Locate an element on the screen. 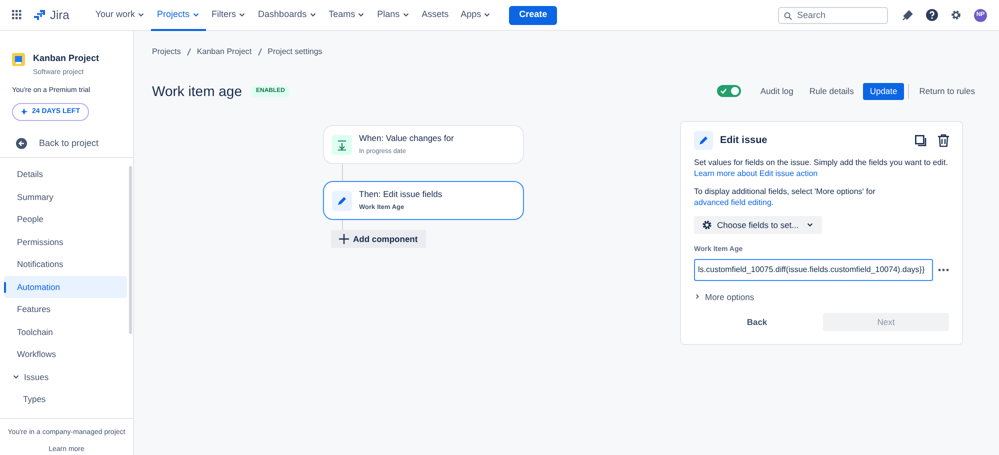 Image resolution: width=999 pixels, height=455 pixels. project-avatar-icon is located at coordinates (18, 59).